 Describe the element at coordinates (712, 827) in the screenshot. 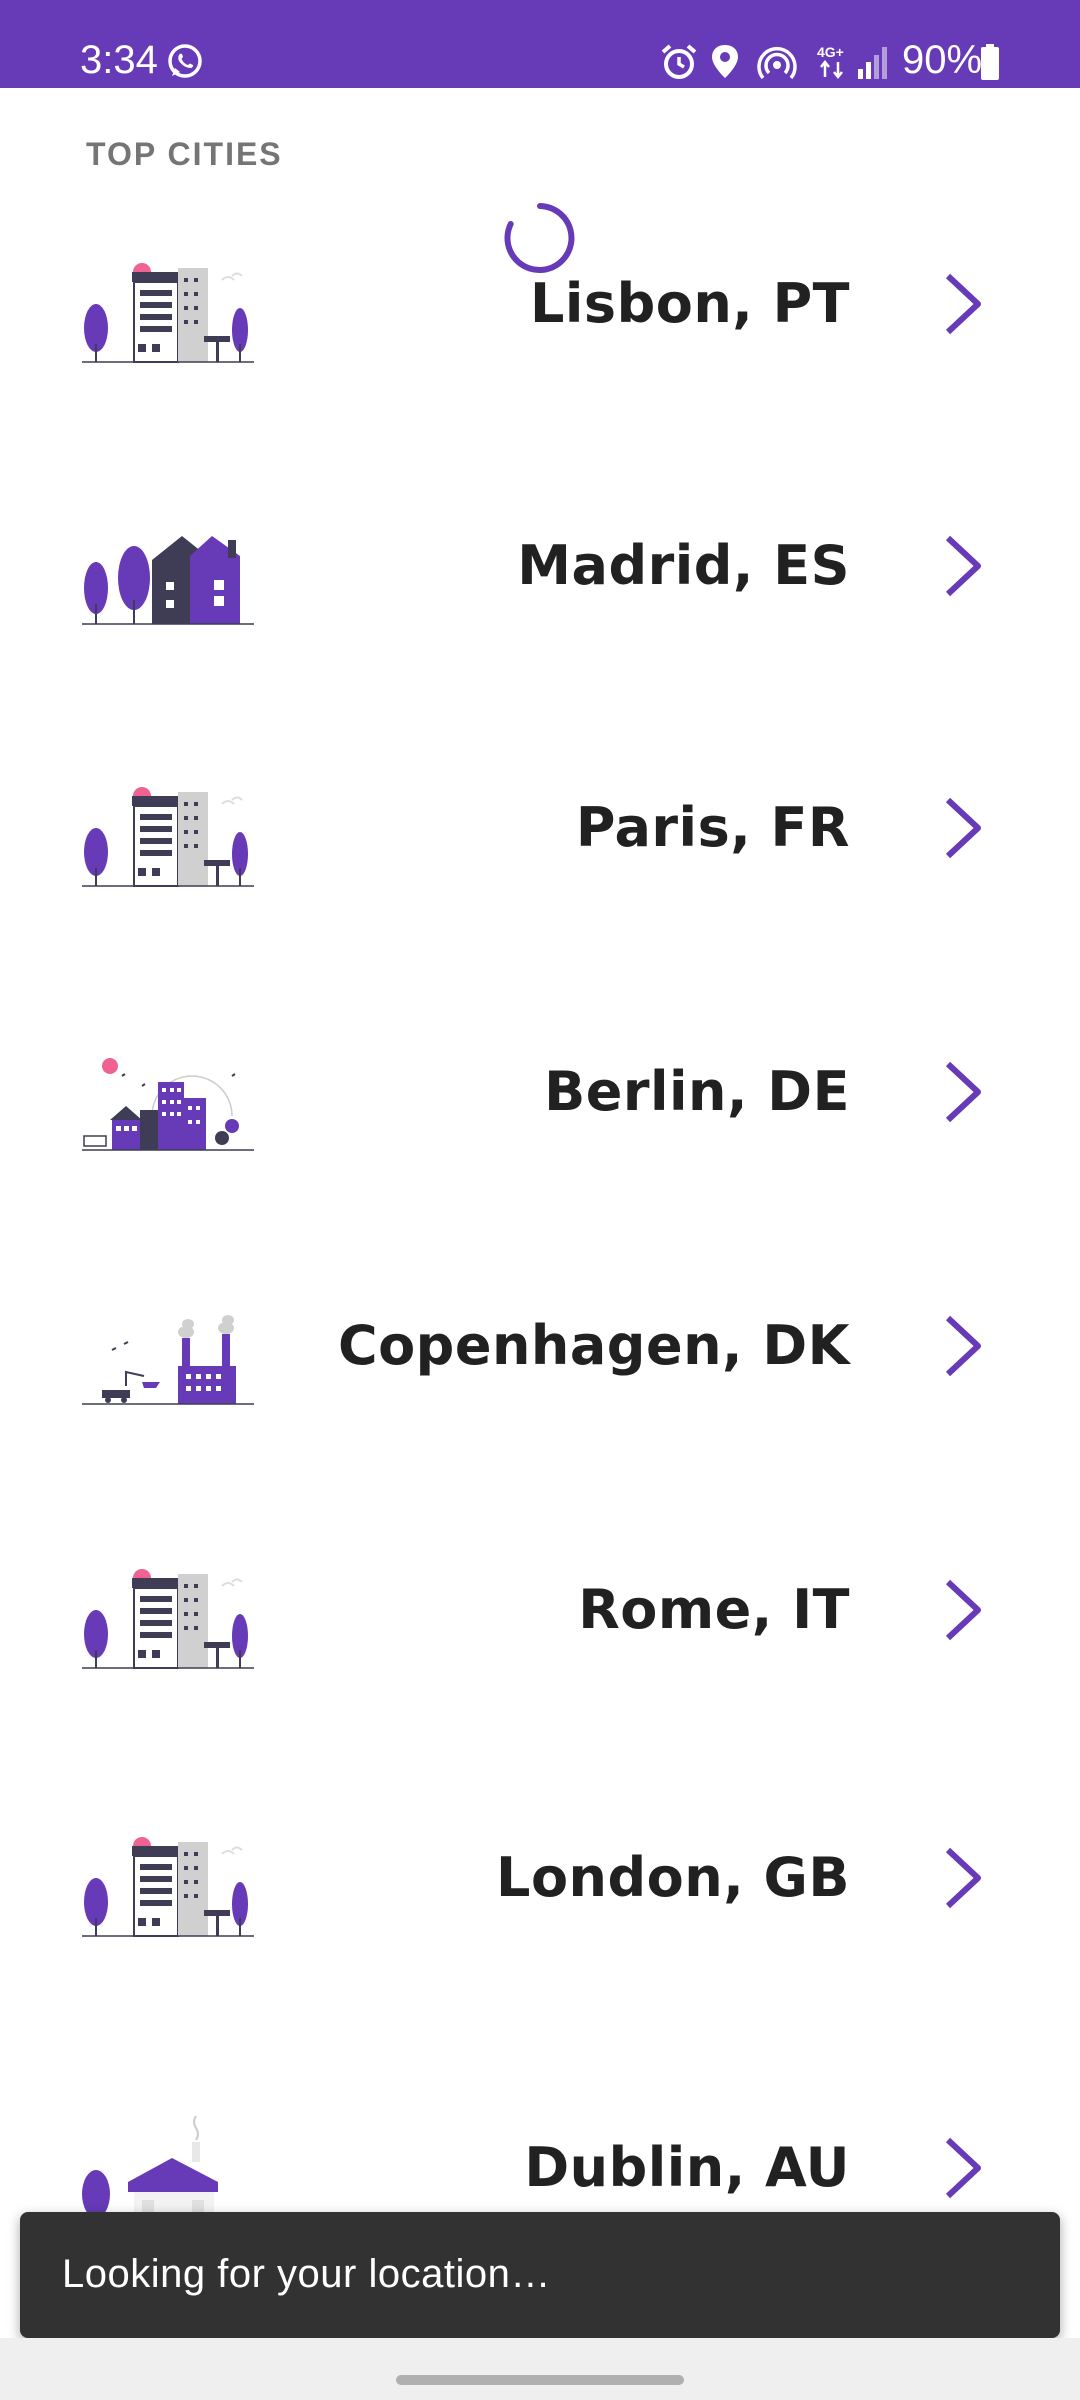

I see `city-name: Paris, FR` at that location.